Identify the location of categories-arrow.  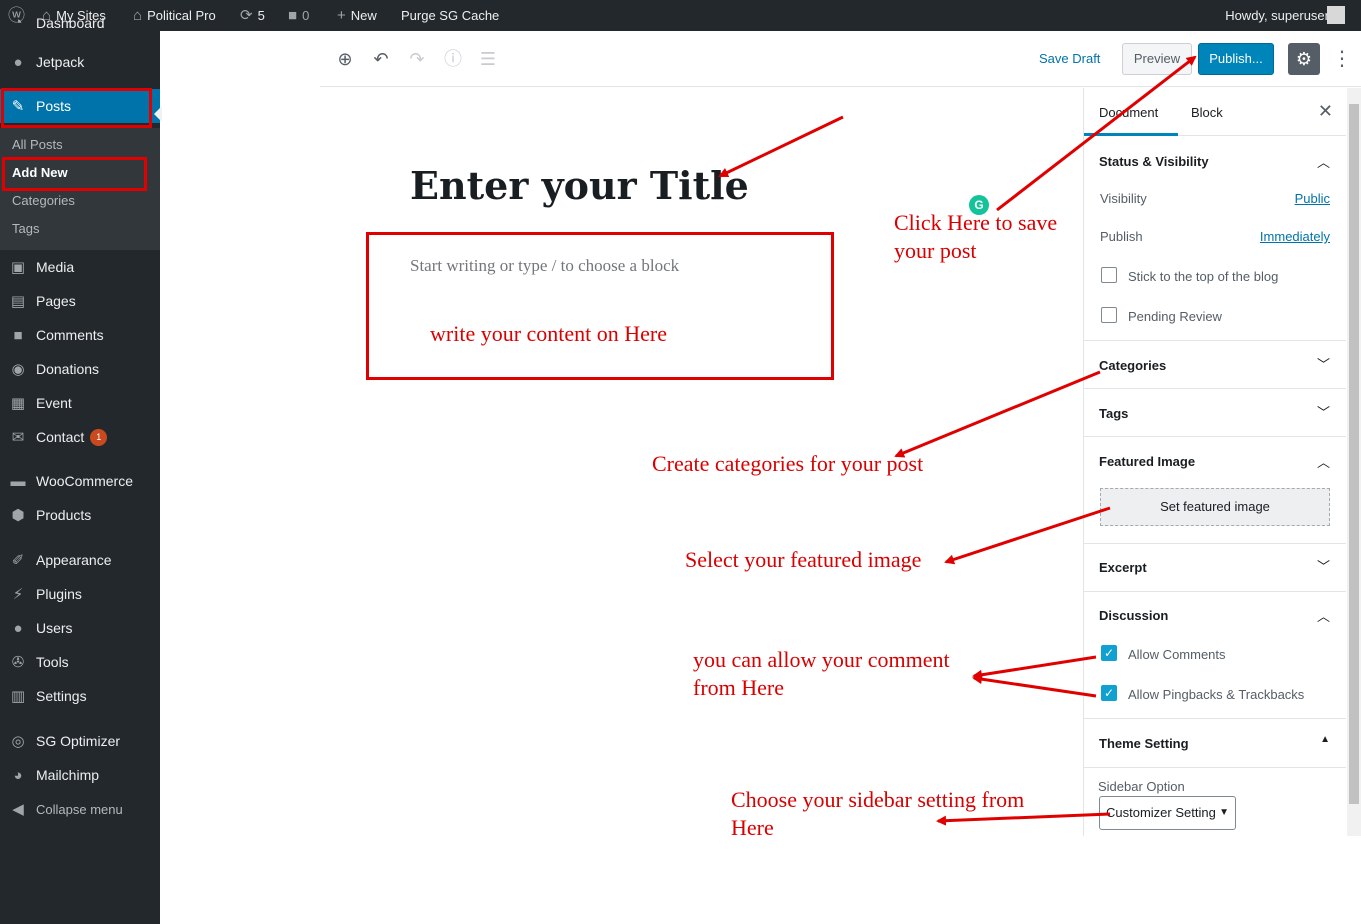
(997, 414).